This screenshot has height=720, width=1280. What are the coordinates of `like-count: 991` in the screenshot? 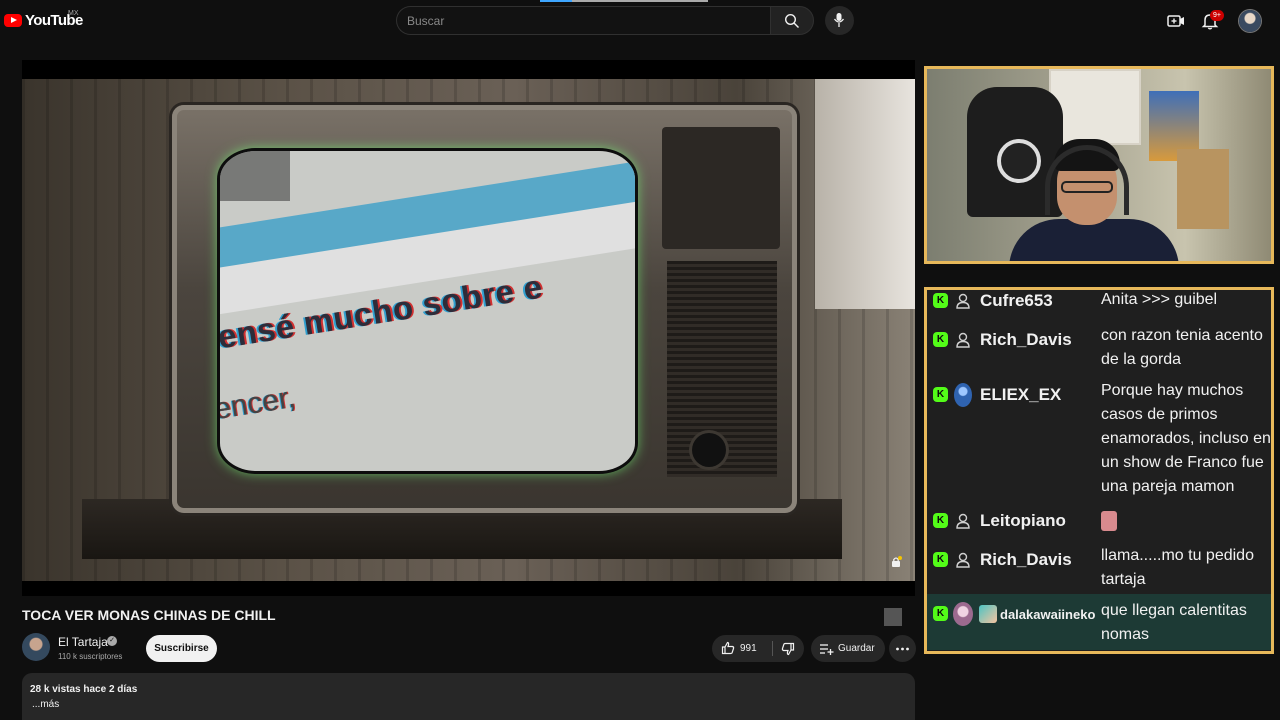 It's located at (748, 648).